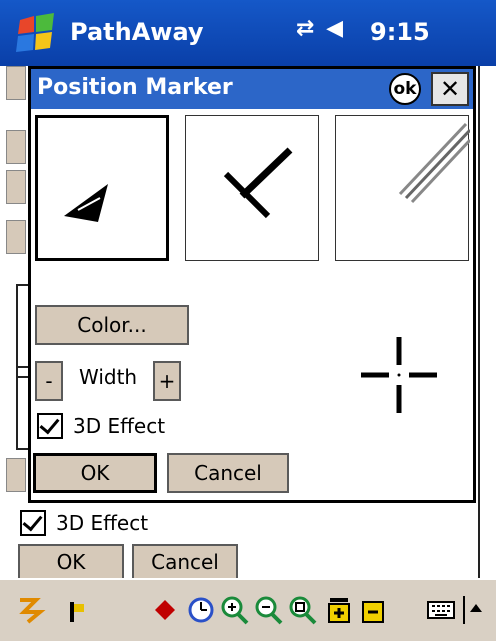 Image resolution: width=496 pixels, height=641 pixels. What do you see at coordinates (37, 33) in the screenshot?
I see `windows-start-icon` at bounding box center [37, 33].